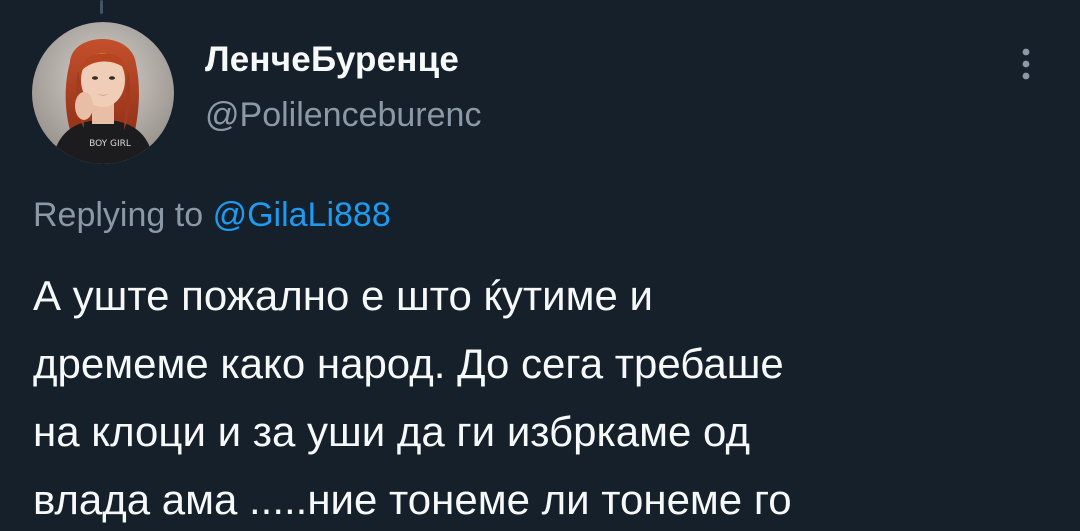 Image resolution: width=1080 pixels, height=531 pixels. I want to click on more-vertical-icon, so click(1026, 64).